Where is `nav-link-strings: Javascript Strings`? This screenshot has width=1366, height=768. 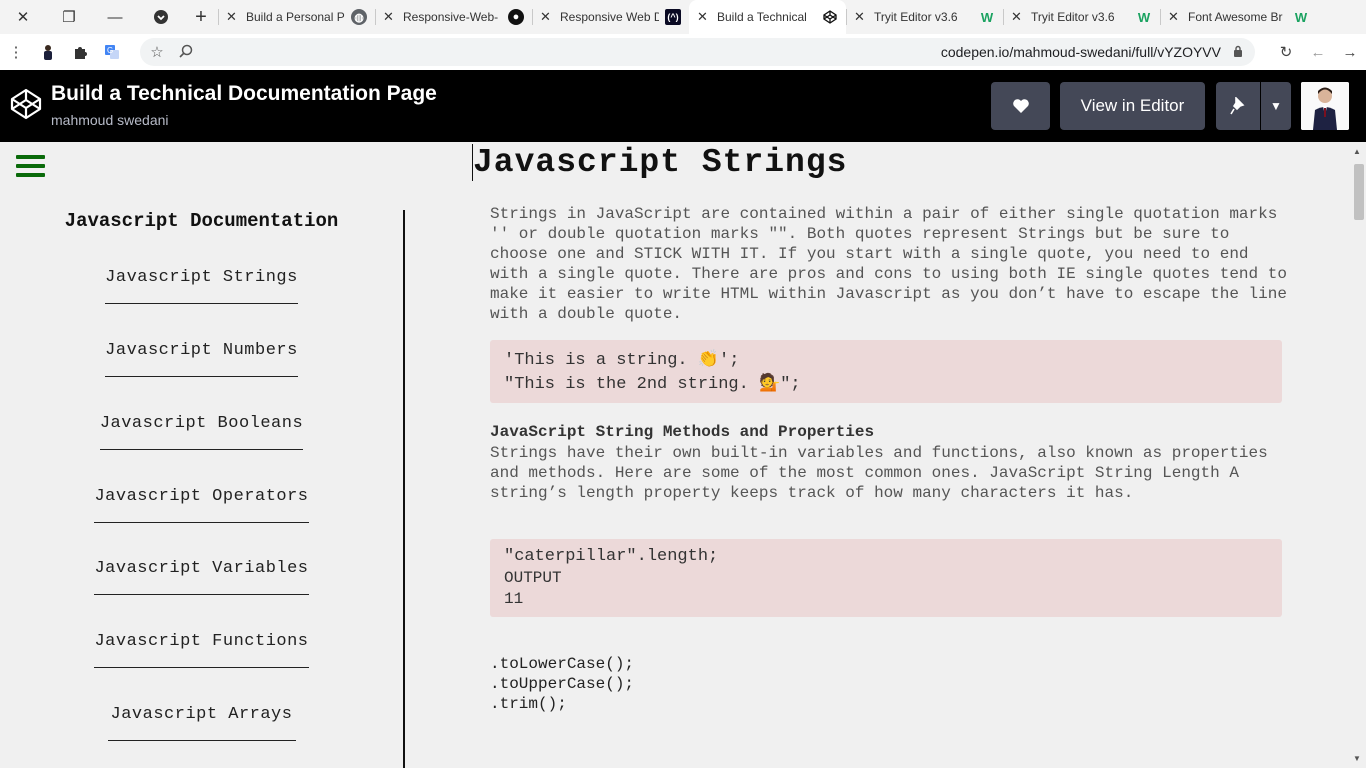 nav-link-strings: Javascript Strings is located at coordinates (201, 286).